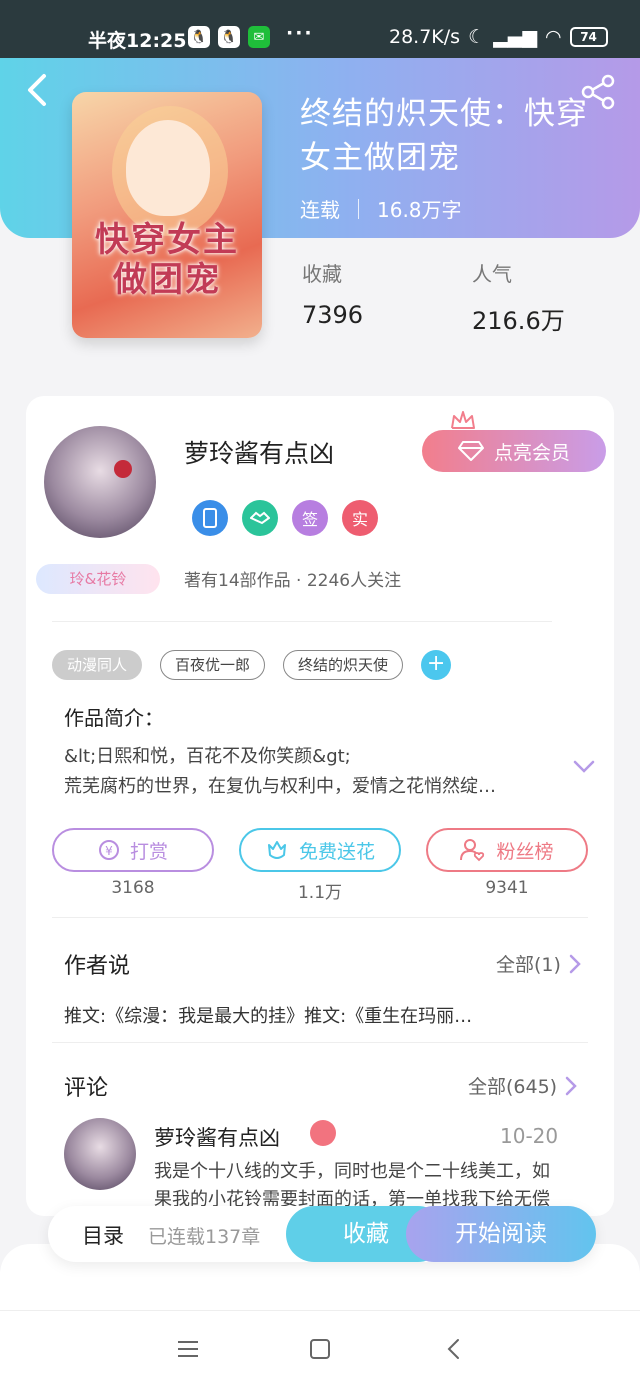 Image resolution: width=640 pixels, height=1387 pixels. Describe the element at coordinates (168, 168) in the screenshot. I see `cover-art-face` at that location.